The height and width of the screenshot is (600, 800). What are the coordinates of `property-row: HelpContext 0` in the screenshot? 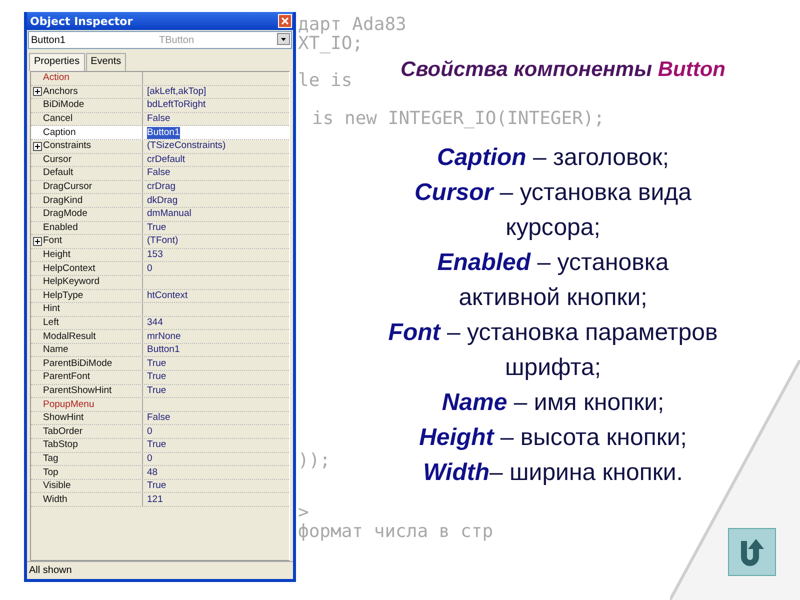 It's located at (160, 269).